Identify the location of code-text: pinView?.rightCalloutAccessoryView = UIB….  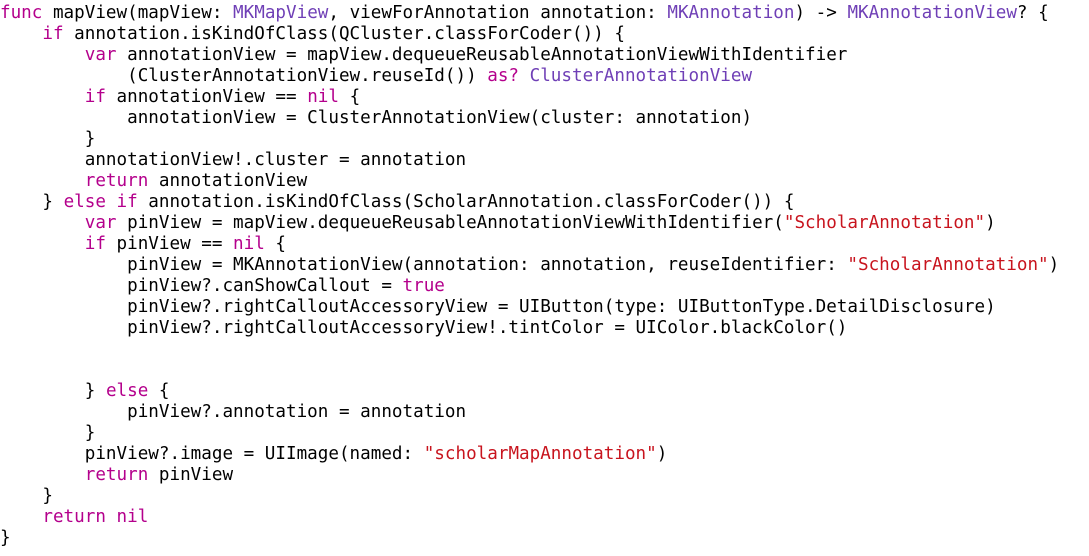
(498, 307).